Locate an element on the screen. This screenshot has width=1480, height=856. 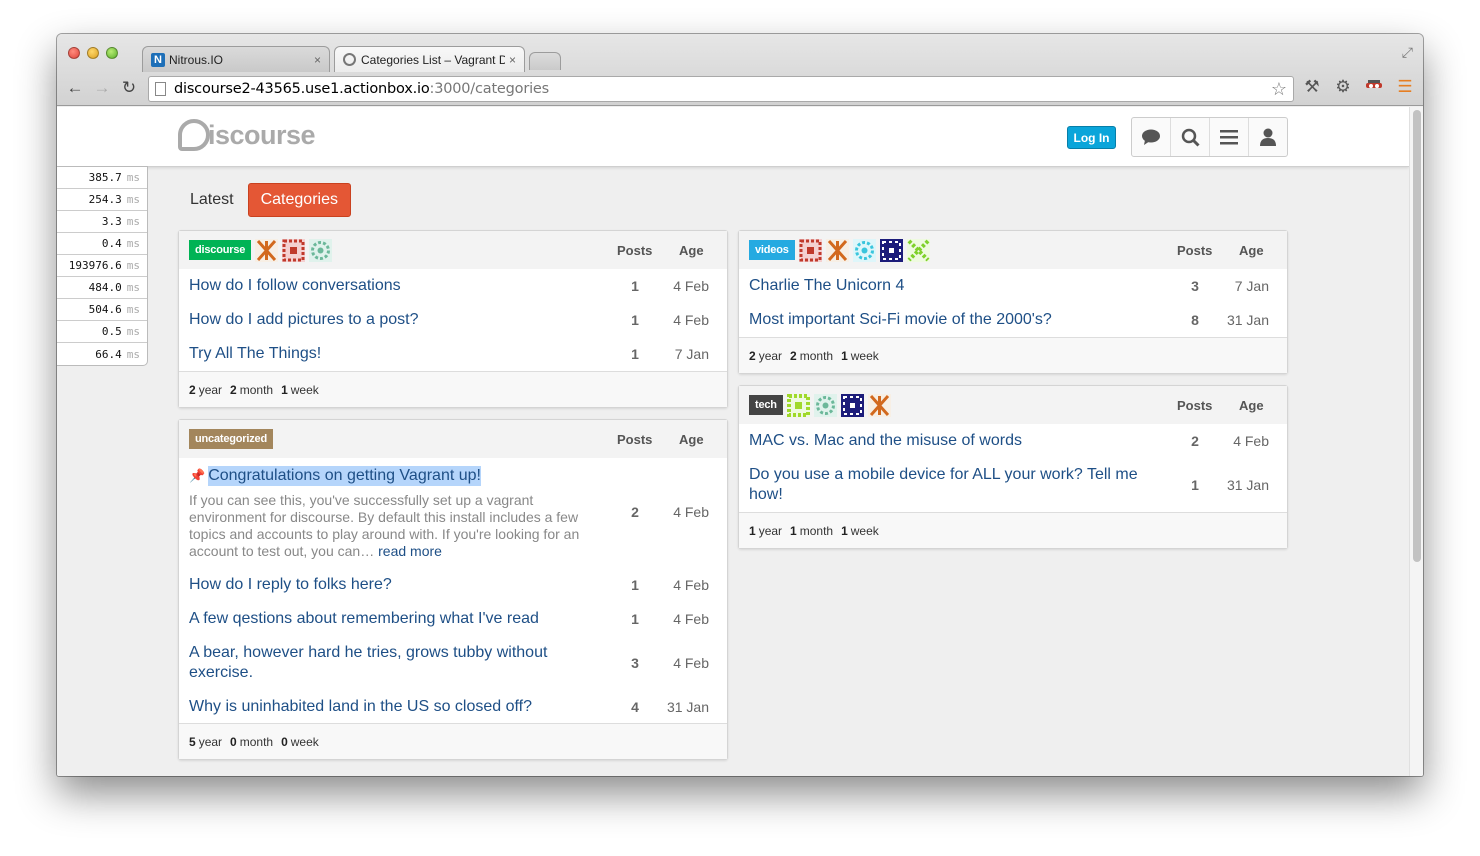
bookmark-star-icon: ☆ is located at coordinates (1279, 89).